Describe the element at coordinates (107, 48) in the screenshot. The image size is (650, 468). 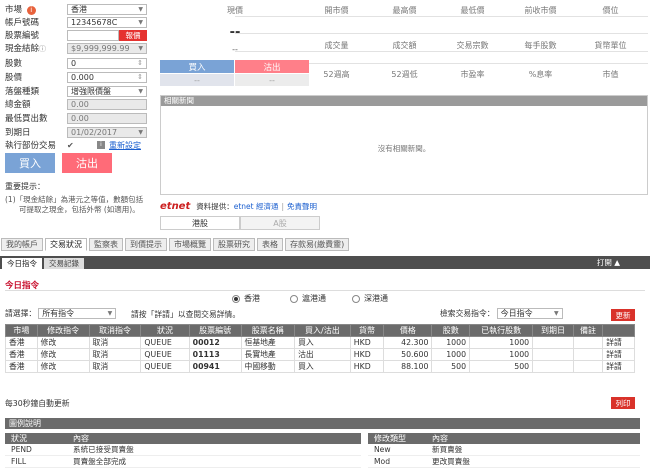
I see `cash-balance-value: $9,999,999.99` at that location.